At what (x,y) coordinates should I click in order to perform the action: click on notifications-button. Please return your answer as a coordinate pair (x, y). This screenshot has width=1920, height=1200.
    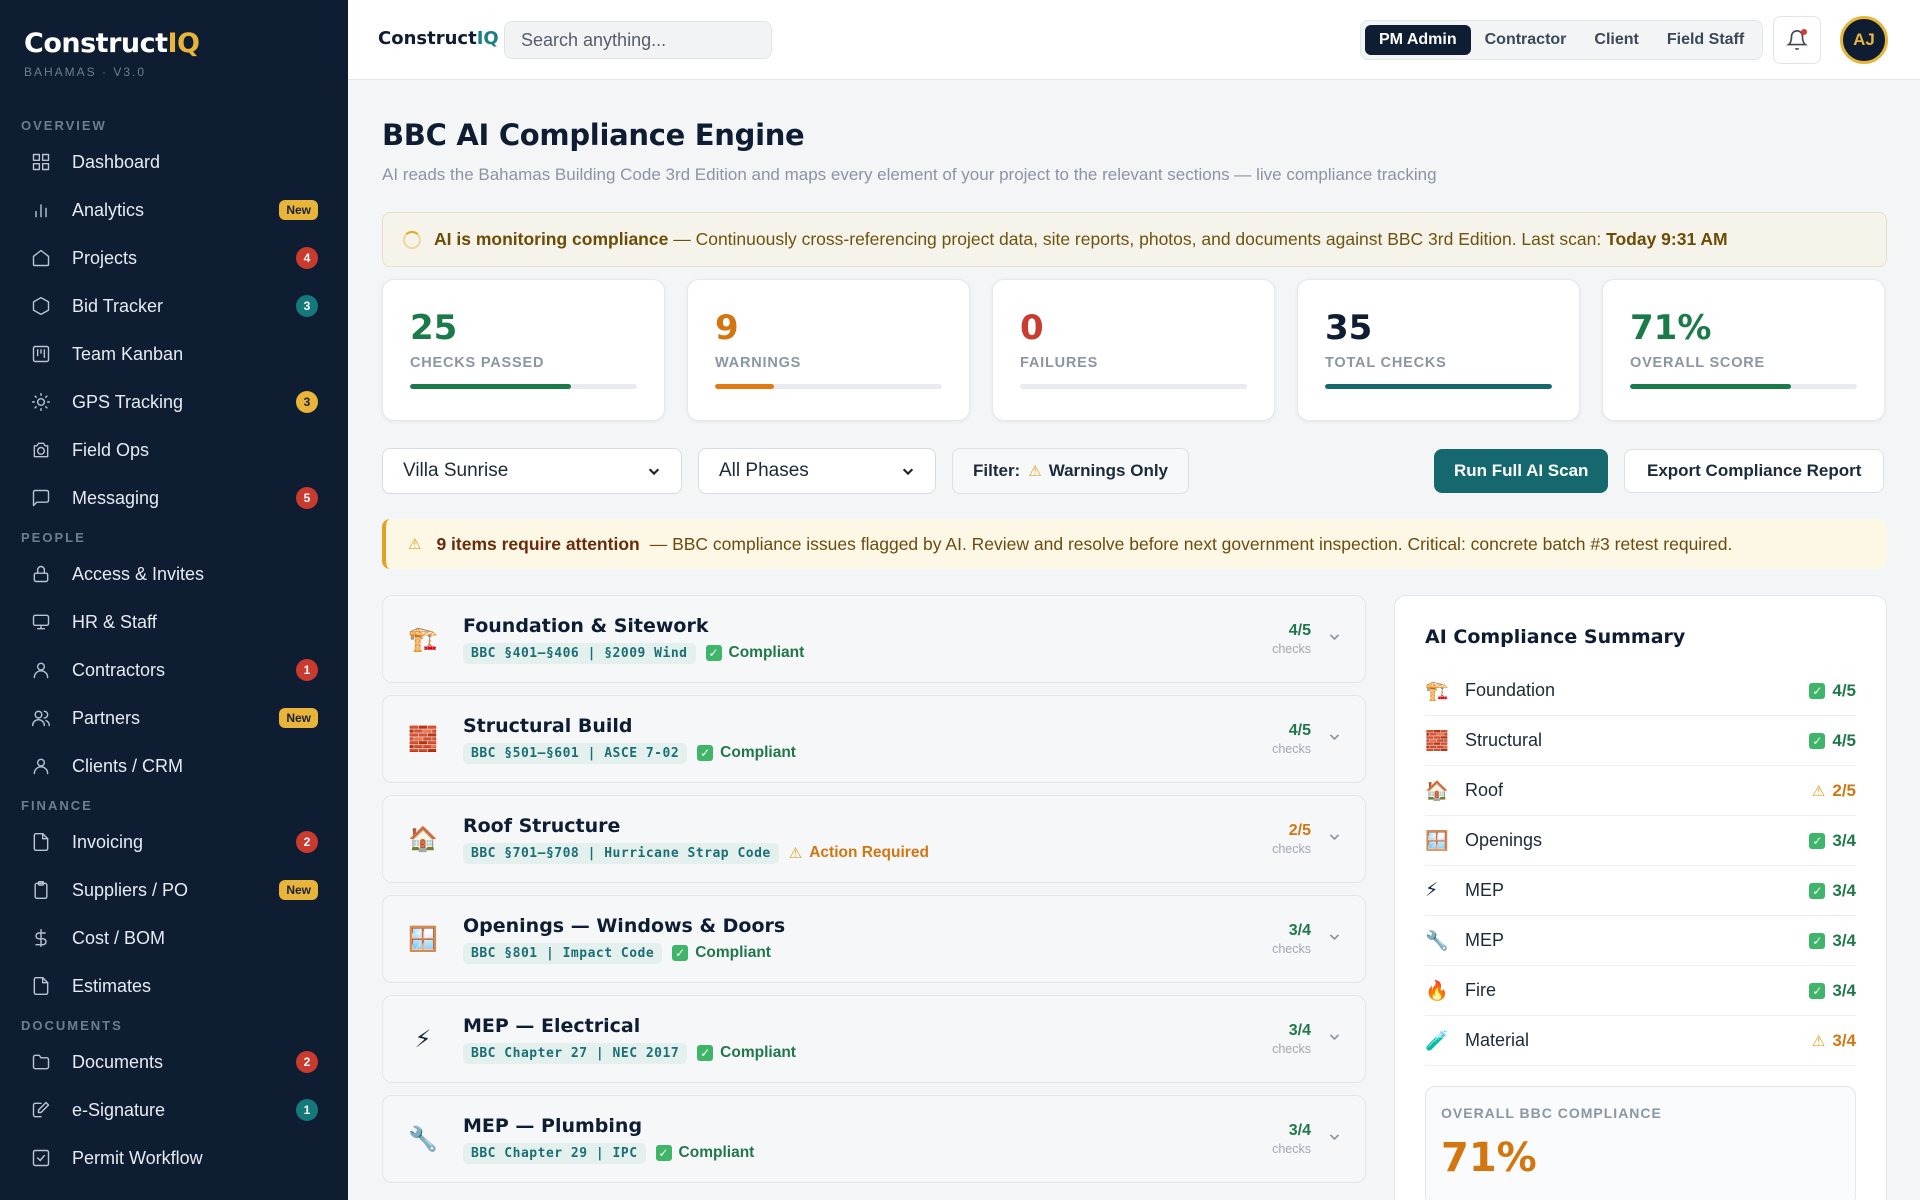
    Looking at the image, I should click on (1797, 40).